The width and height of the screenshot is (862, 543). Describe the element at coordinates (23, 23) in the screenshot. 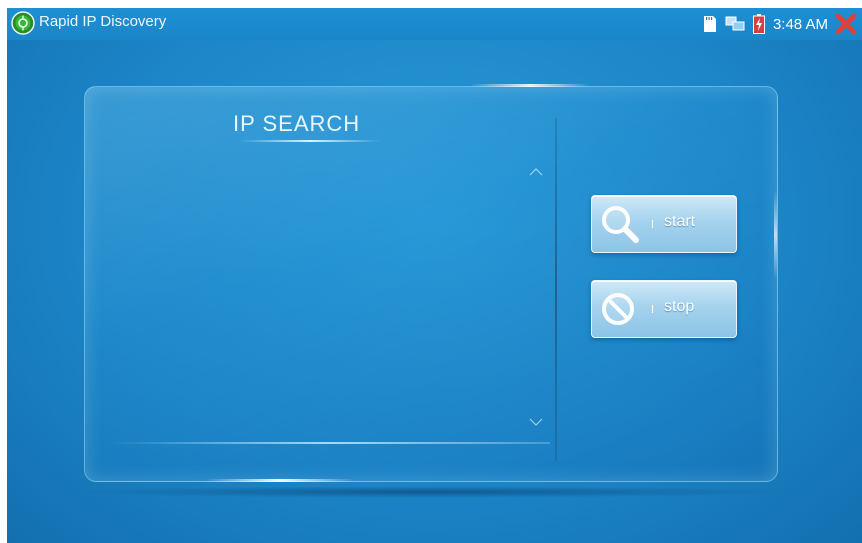

I see `app-globe-icon` at that location.